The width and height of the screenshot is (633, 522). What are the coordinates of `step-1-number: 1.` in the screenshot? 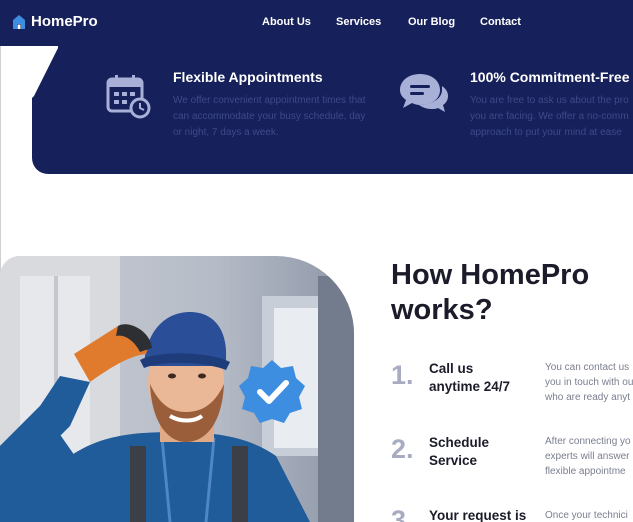 It's located at (402, 375).